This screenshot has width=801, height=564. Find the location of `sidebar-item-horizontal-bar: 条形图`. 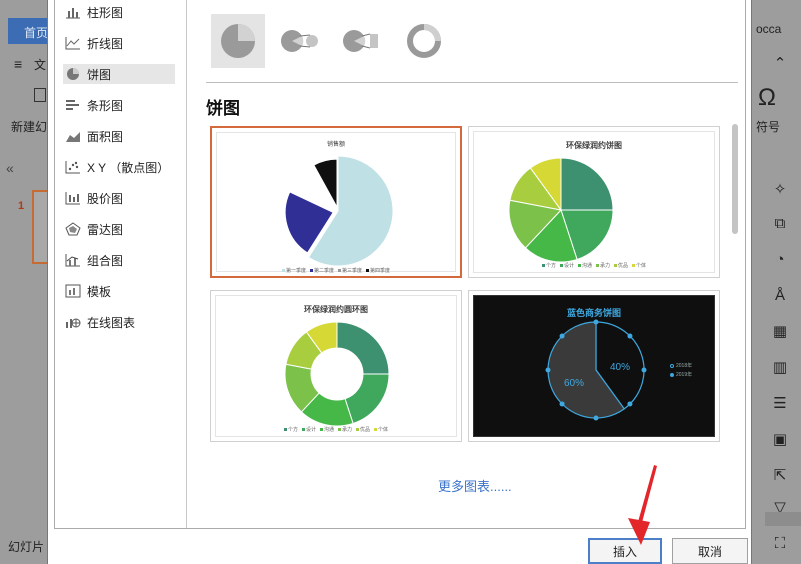

sidebar-item-horizontal-bar: 条形图 is located at coordinates (119, 105).